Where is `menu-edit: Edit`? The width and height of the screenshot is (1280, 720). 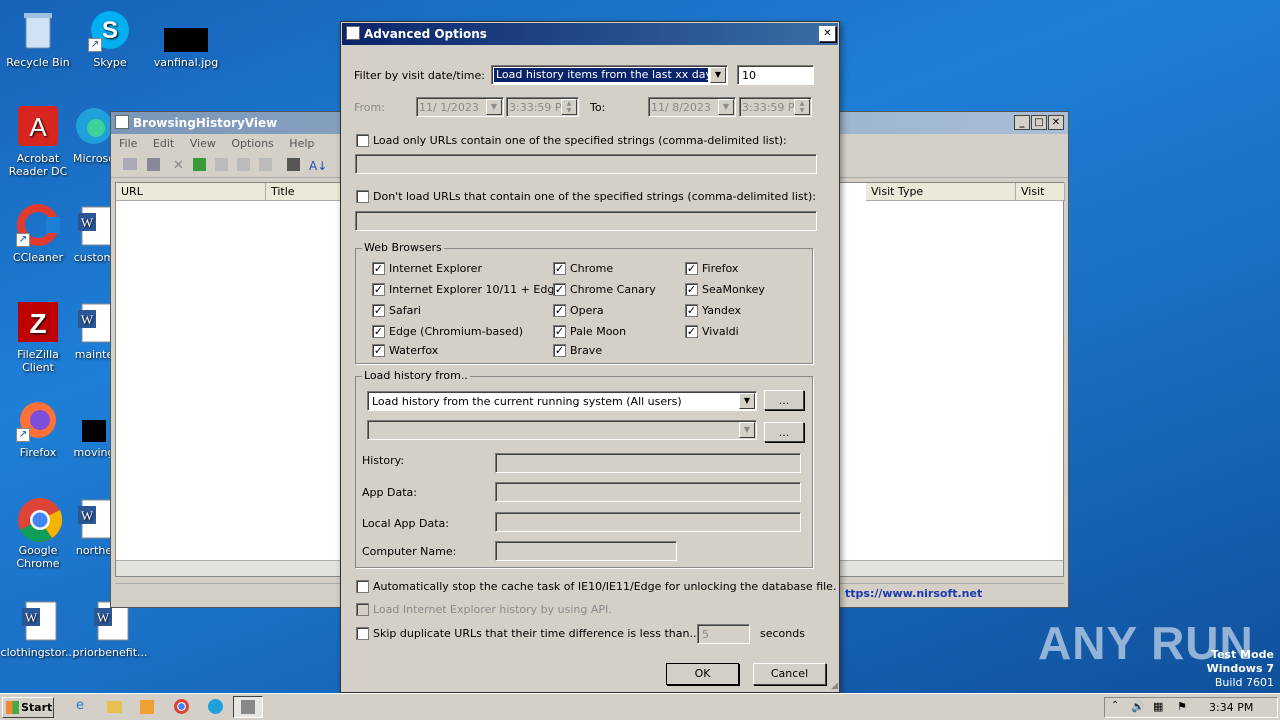 menu-edit: Edit is located at coordinates (163, 143).